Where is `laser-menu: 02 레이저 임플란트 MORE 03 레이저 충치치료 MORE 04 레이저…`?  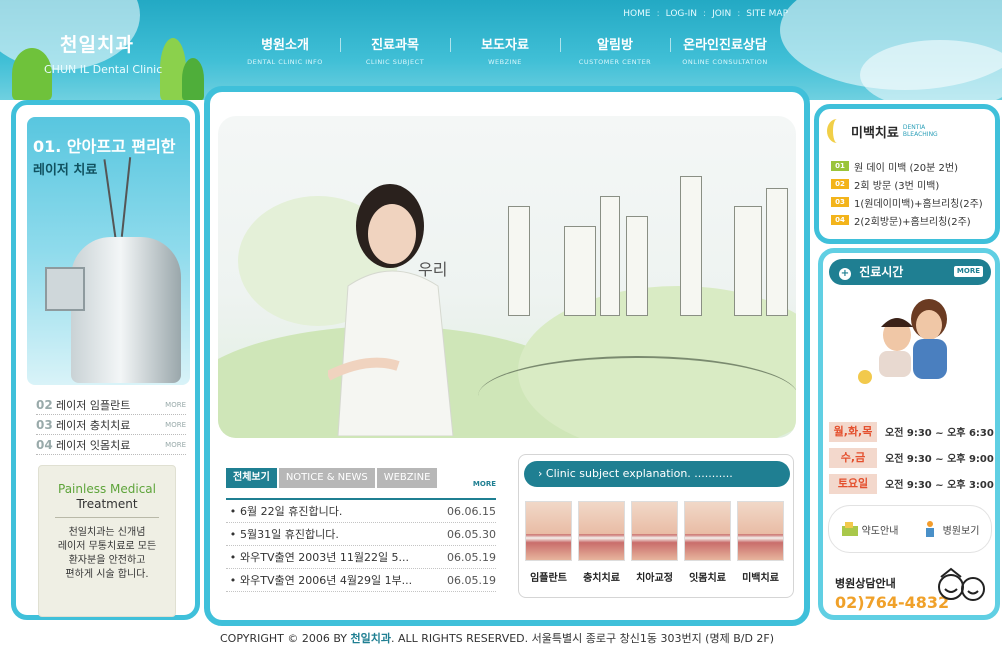
laser-menu: 02 레이저 임플란트 MORE 03 레이저 충치치료 MORE 04 레이저… is located at coordinates (111, 425).